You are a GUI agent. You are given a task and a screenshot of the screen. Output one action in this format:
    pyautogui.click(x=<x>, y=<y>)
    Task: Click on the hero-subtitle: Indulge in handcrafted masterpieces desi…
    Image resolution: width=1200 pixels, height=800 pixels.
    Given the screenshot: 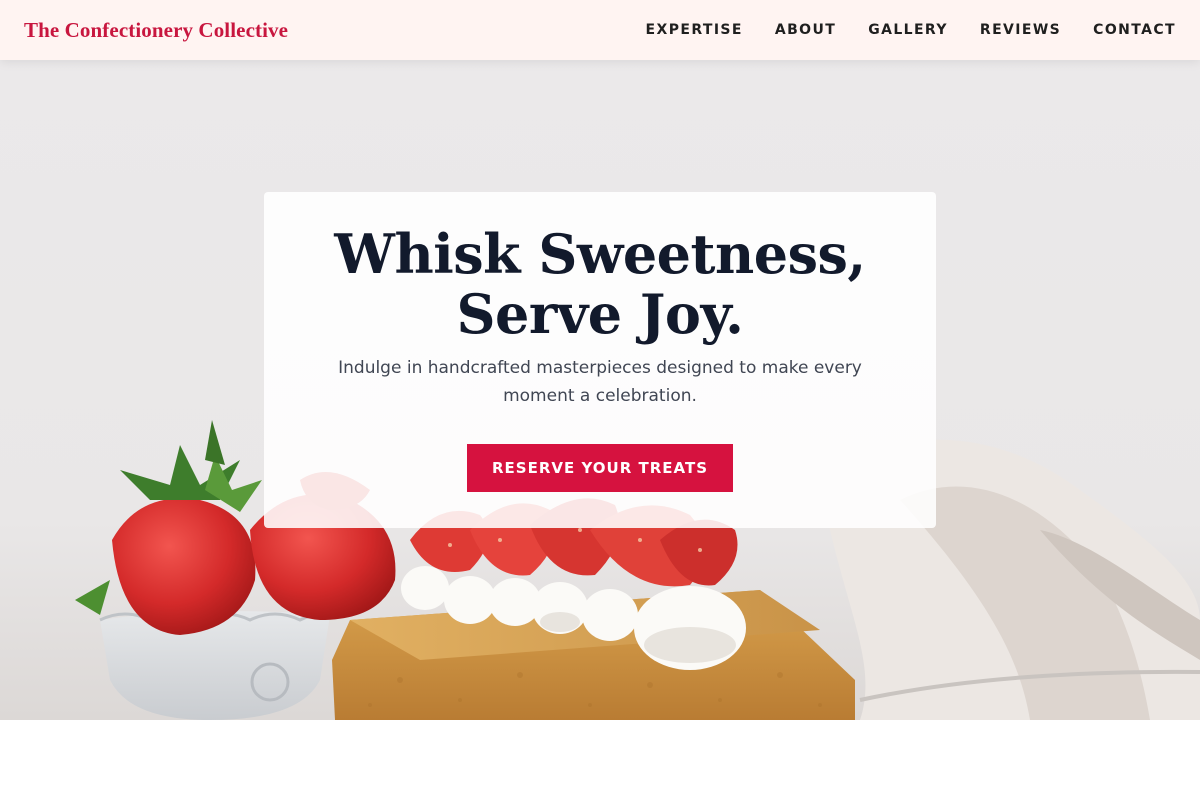 What is the action you would take?
    pyautogui.click(x=600, y=382)
    